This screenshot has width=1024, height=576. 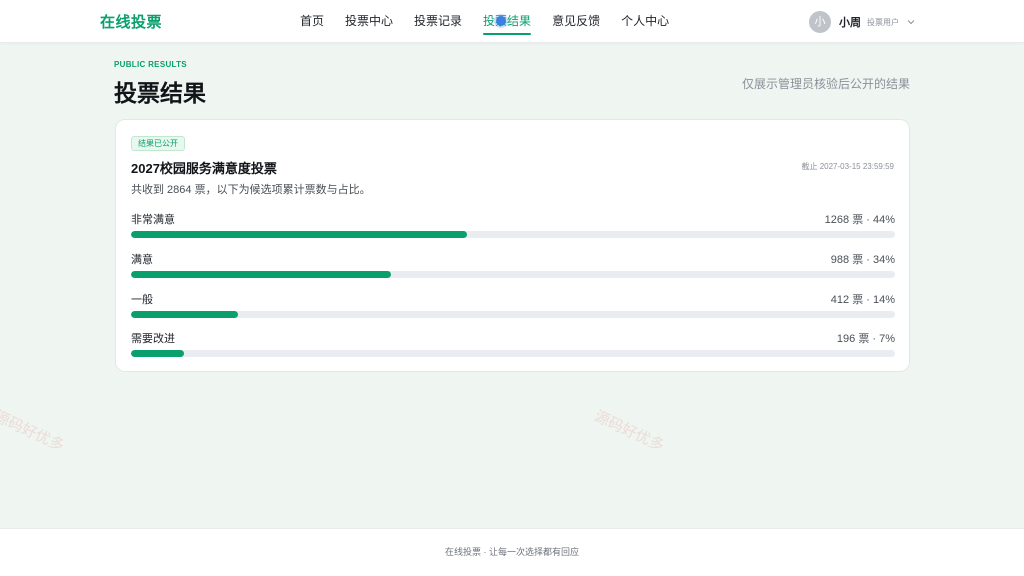 What do you see at coordinates (142, 300) in the screenshot?
I see `option-label: 一般` at bounding box center [142, 300].